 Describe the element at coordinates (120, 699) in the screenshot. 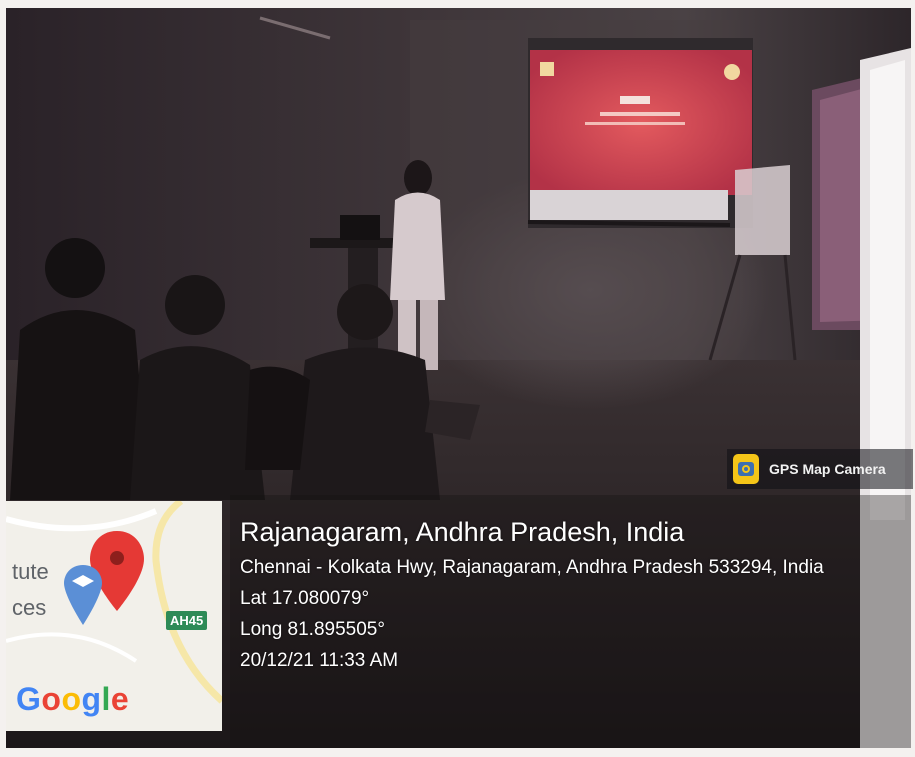

I see `google-logo-letter: e` at that location.